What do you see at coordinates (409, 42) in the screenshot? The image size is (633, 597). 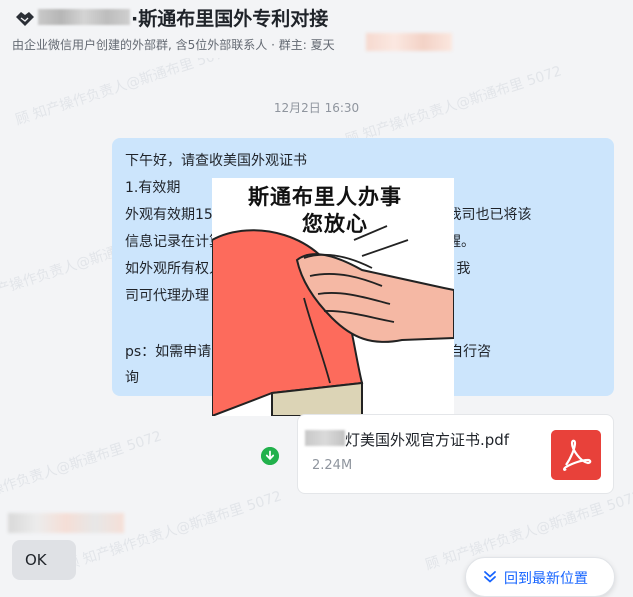 I see `owner-name-redacted` at bounding box center [409, 42].